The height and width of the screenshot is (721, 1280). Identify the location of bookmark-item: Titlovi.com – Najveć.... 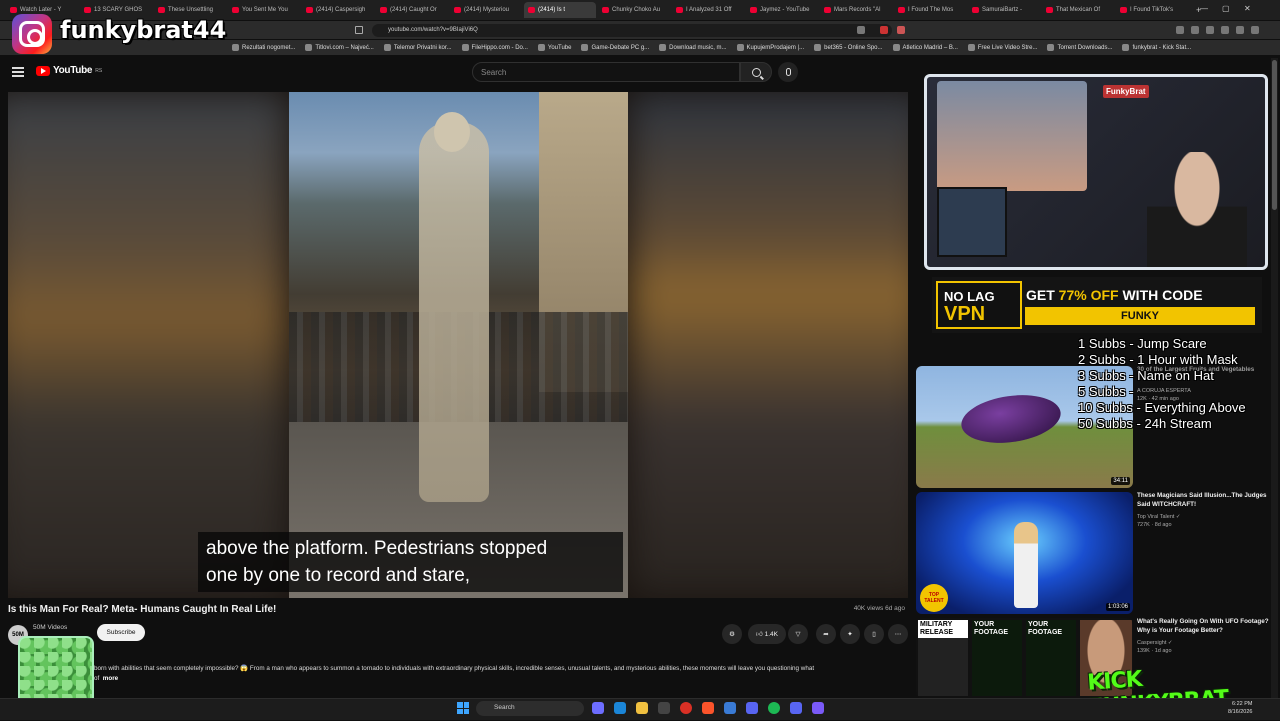
(339, 47).